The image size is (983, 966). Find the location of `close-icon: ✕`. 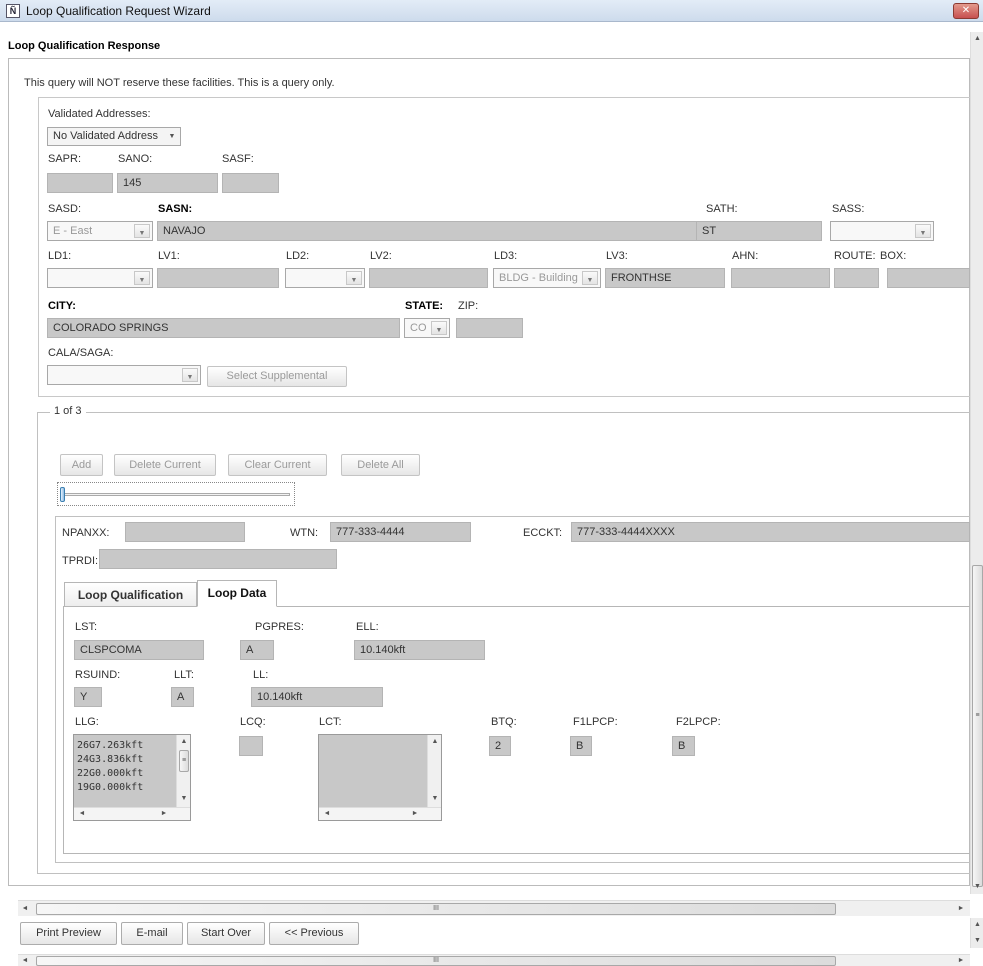

close-icon: ✕ is located at coordinates (966, 11).